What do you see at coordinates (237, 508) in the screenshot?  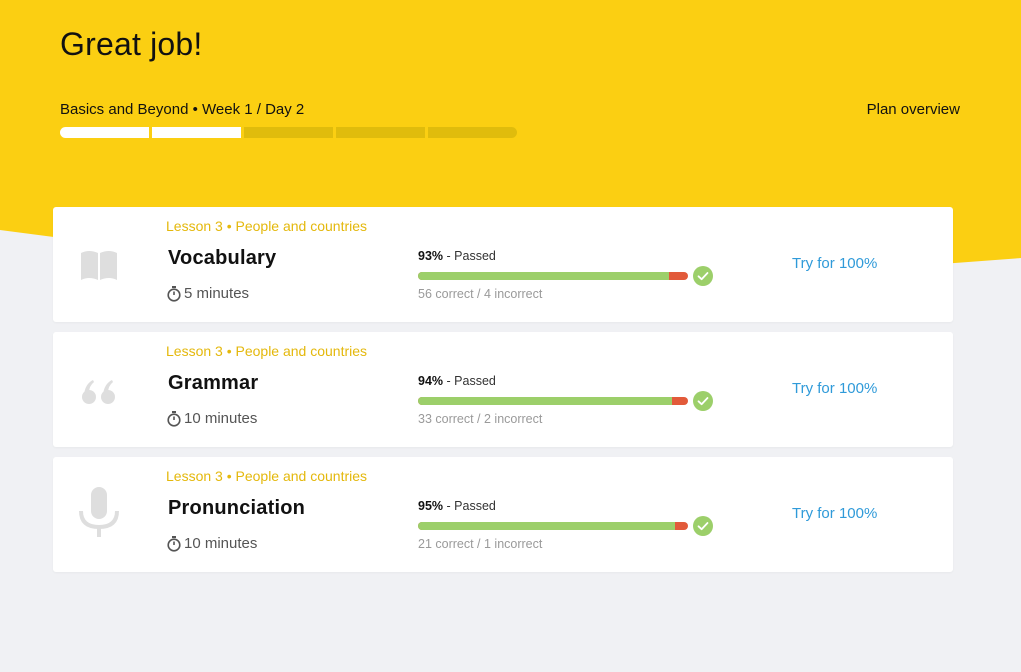 I see `exercise-title: Pronunciation` at bounding box center [237, 508].